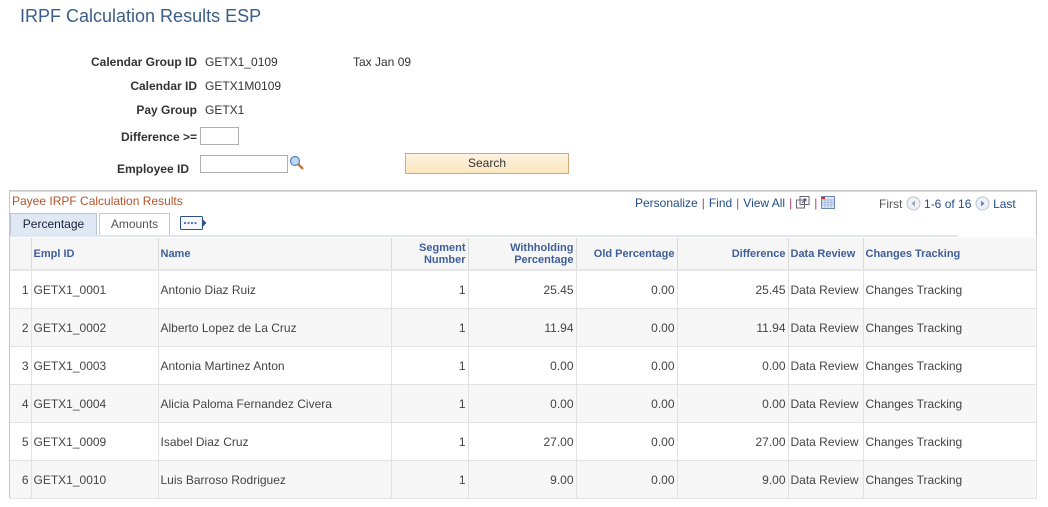  I want to click on difference-input, so click(219, 136).